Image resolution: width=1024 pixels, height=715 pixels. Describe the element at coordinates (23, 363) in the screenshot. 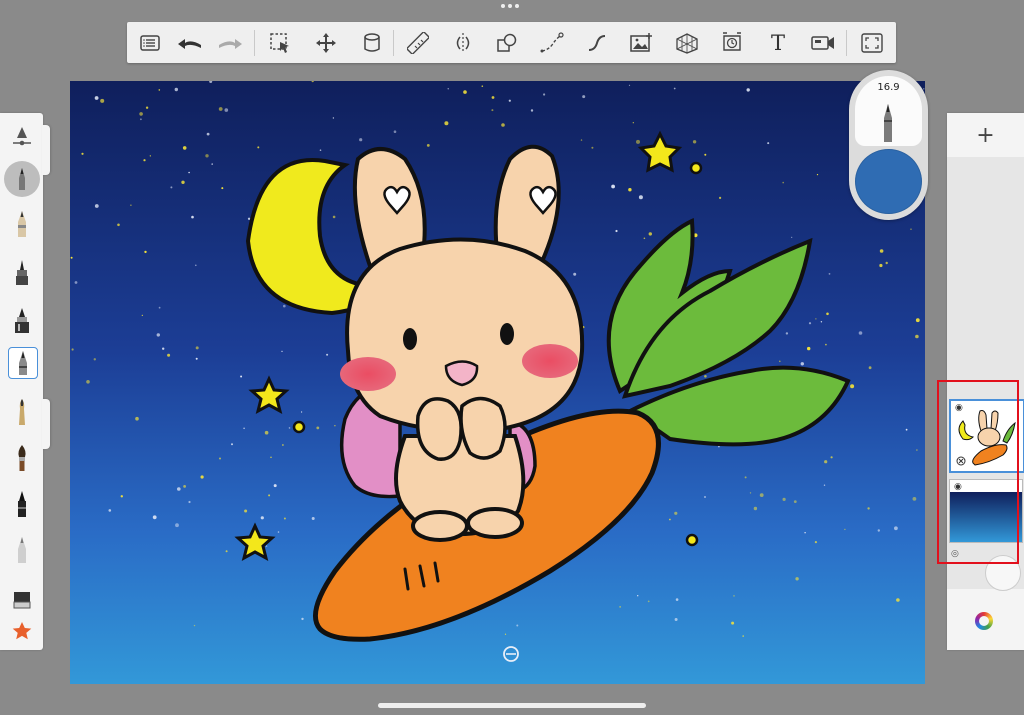

I see `airbrush-icon` at that location.